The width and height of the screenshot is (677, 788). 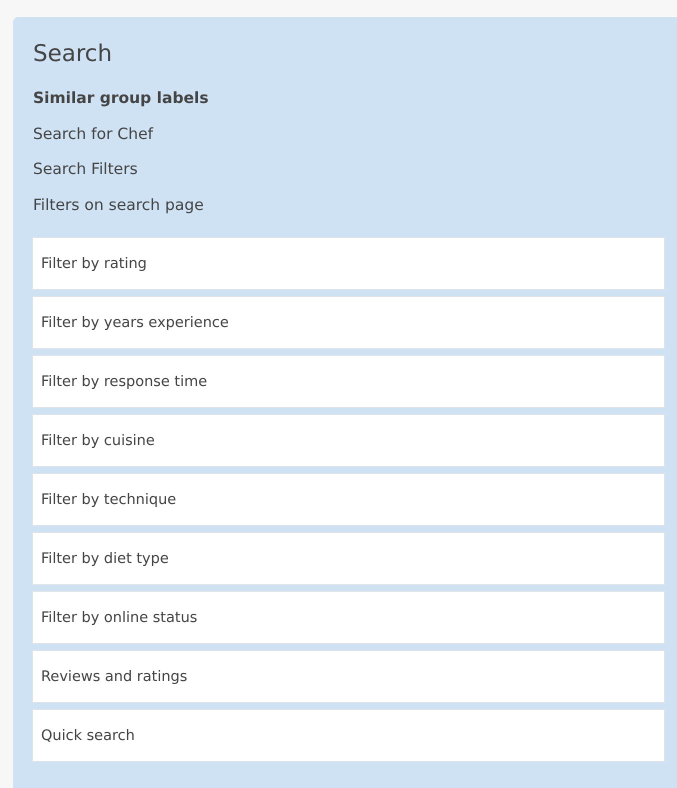 I want to click on list-item: Filter by diet type, so click(x=348, y=558).